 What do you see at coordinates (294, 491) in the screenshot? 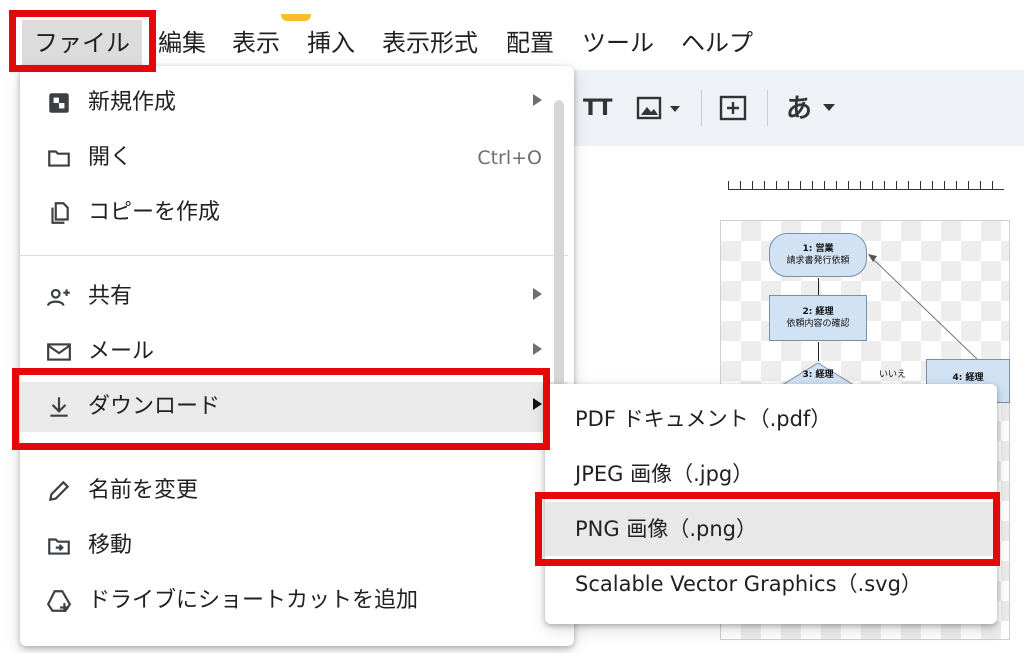
I see `menu-item-rename: 名前を変更` at bounding box center [294, 491].